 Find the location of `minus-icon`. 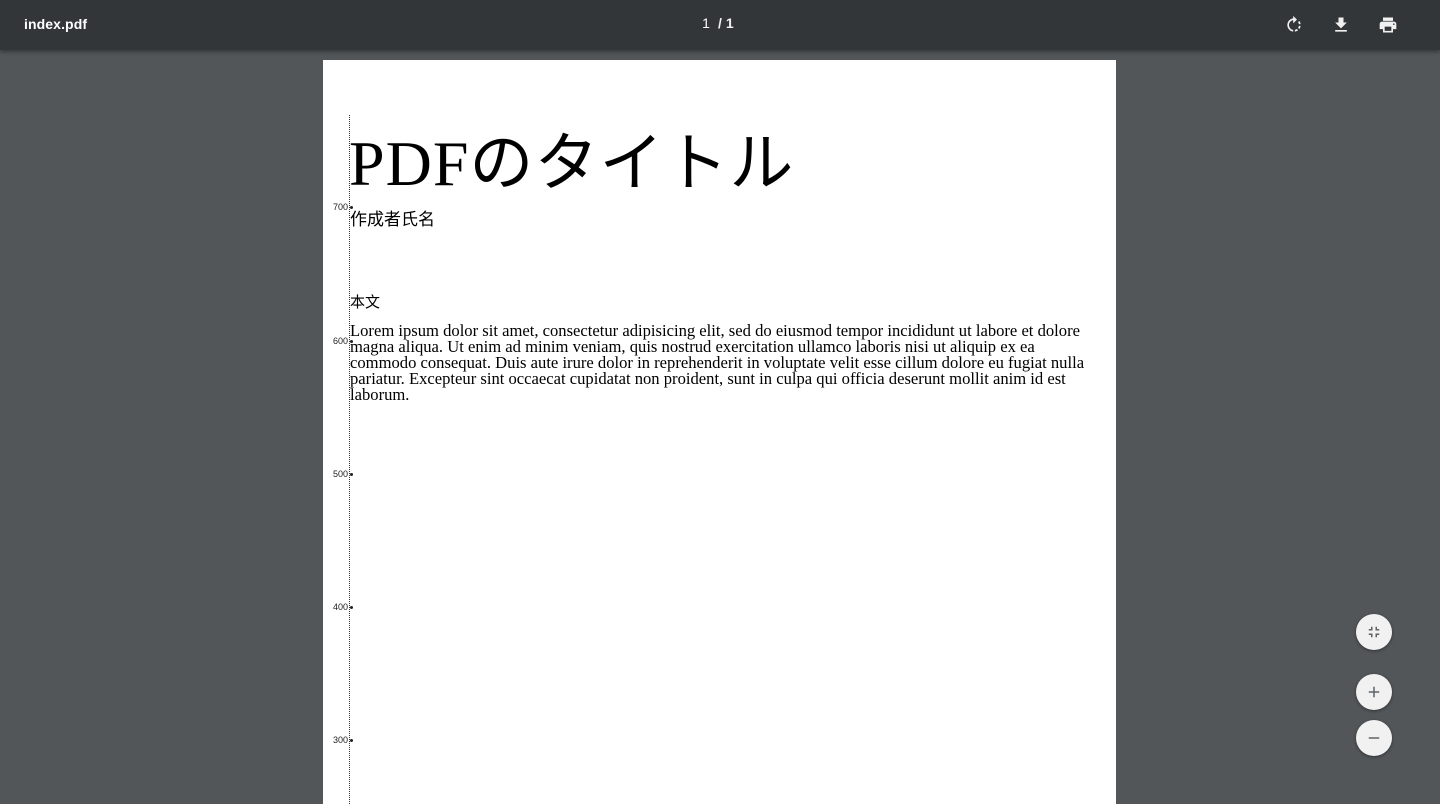

minus-icon is located at coordinates (1374, 738).